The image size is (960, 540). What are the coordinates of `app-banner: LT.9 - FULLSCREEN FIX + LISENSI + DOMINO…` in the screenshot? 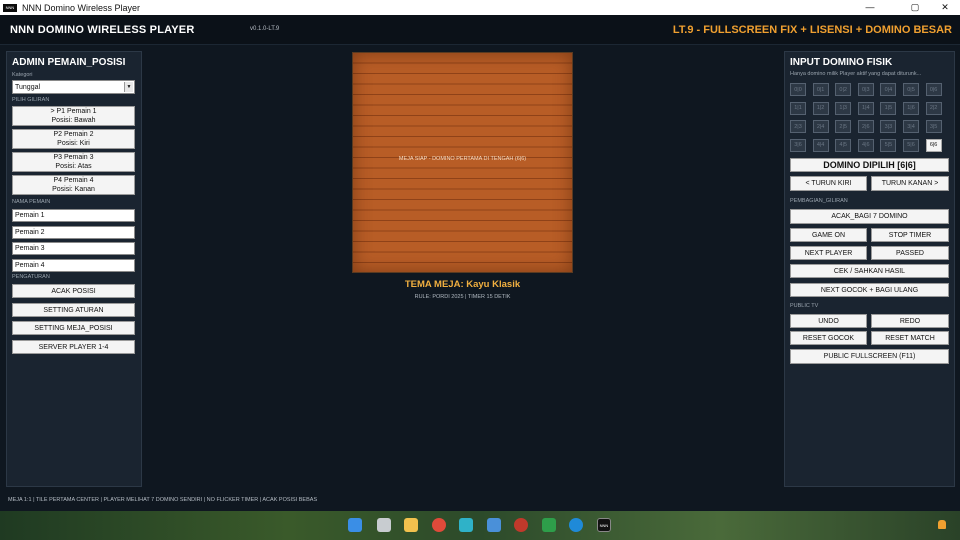 It's located at (812, 30).